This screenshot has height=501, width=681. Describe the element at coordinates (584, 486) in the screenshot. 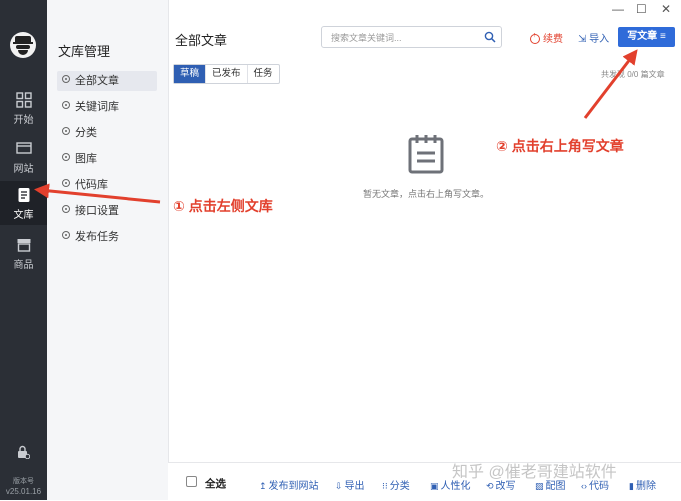

I see `code-icon: ‹›` at that location.